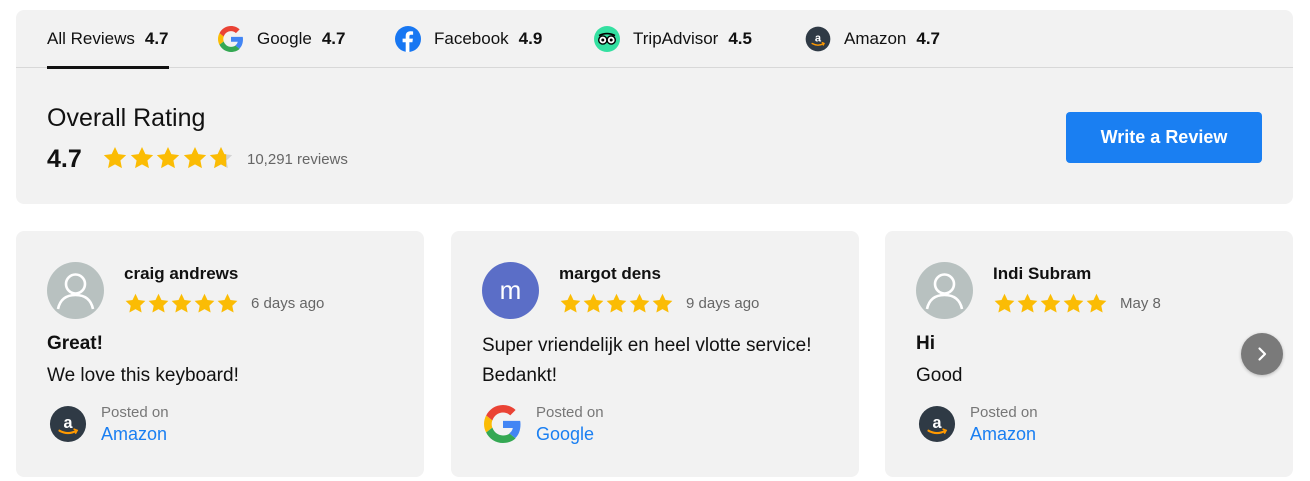 The image size is (1310, 481). What do you see at coordinates (939, 375) in the screenshot?
I see `review-text: Good` at bounding box center [939, 375].